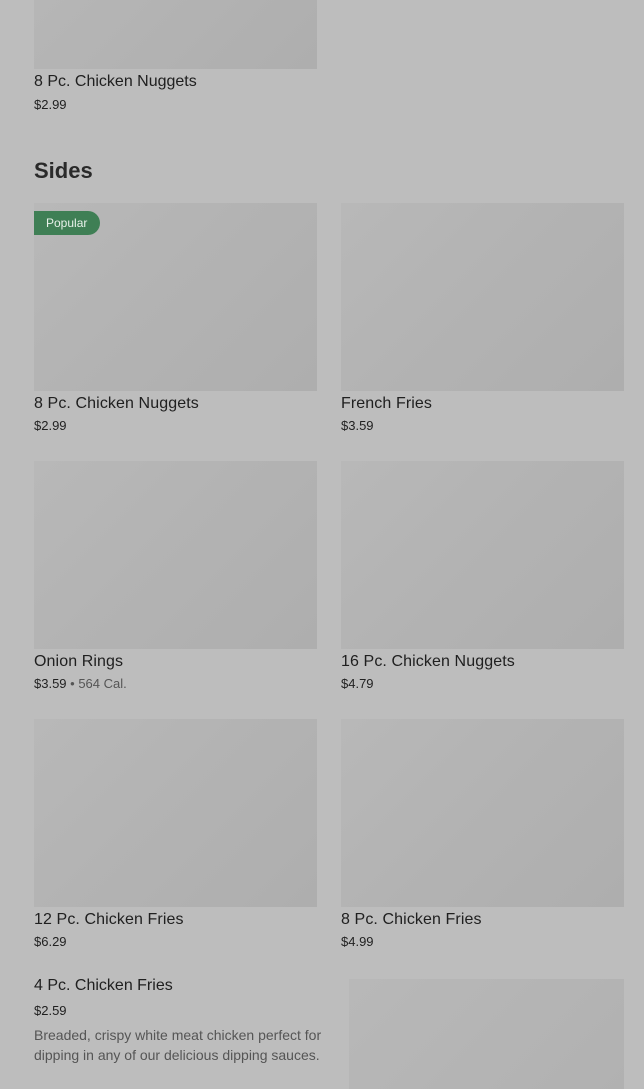 The height and width of the screenshot is (1089, 644). I want to click on top-item-image, so click(175, 34).